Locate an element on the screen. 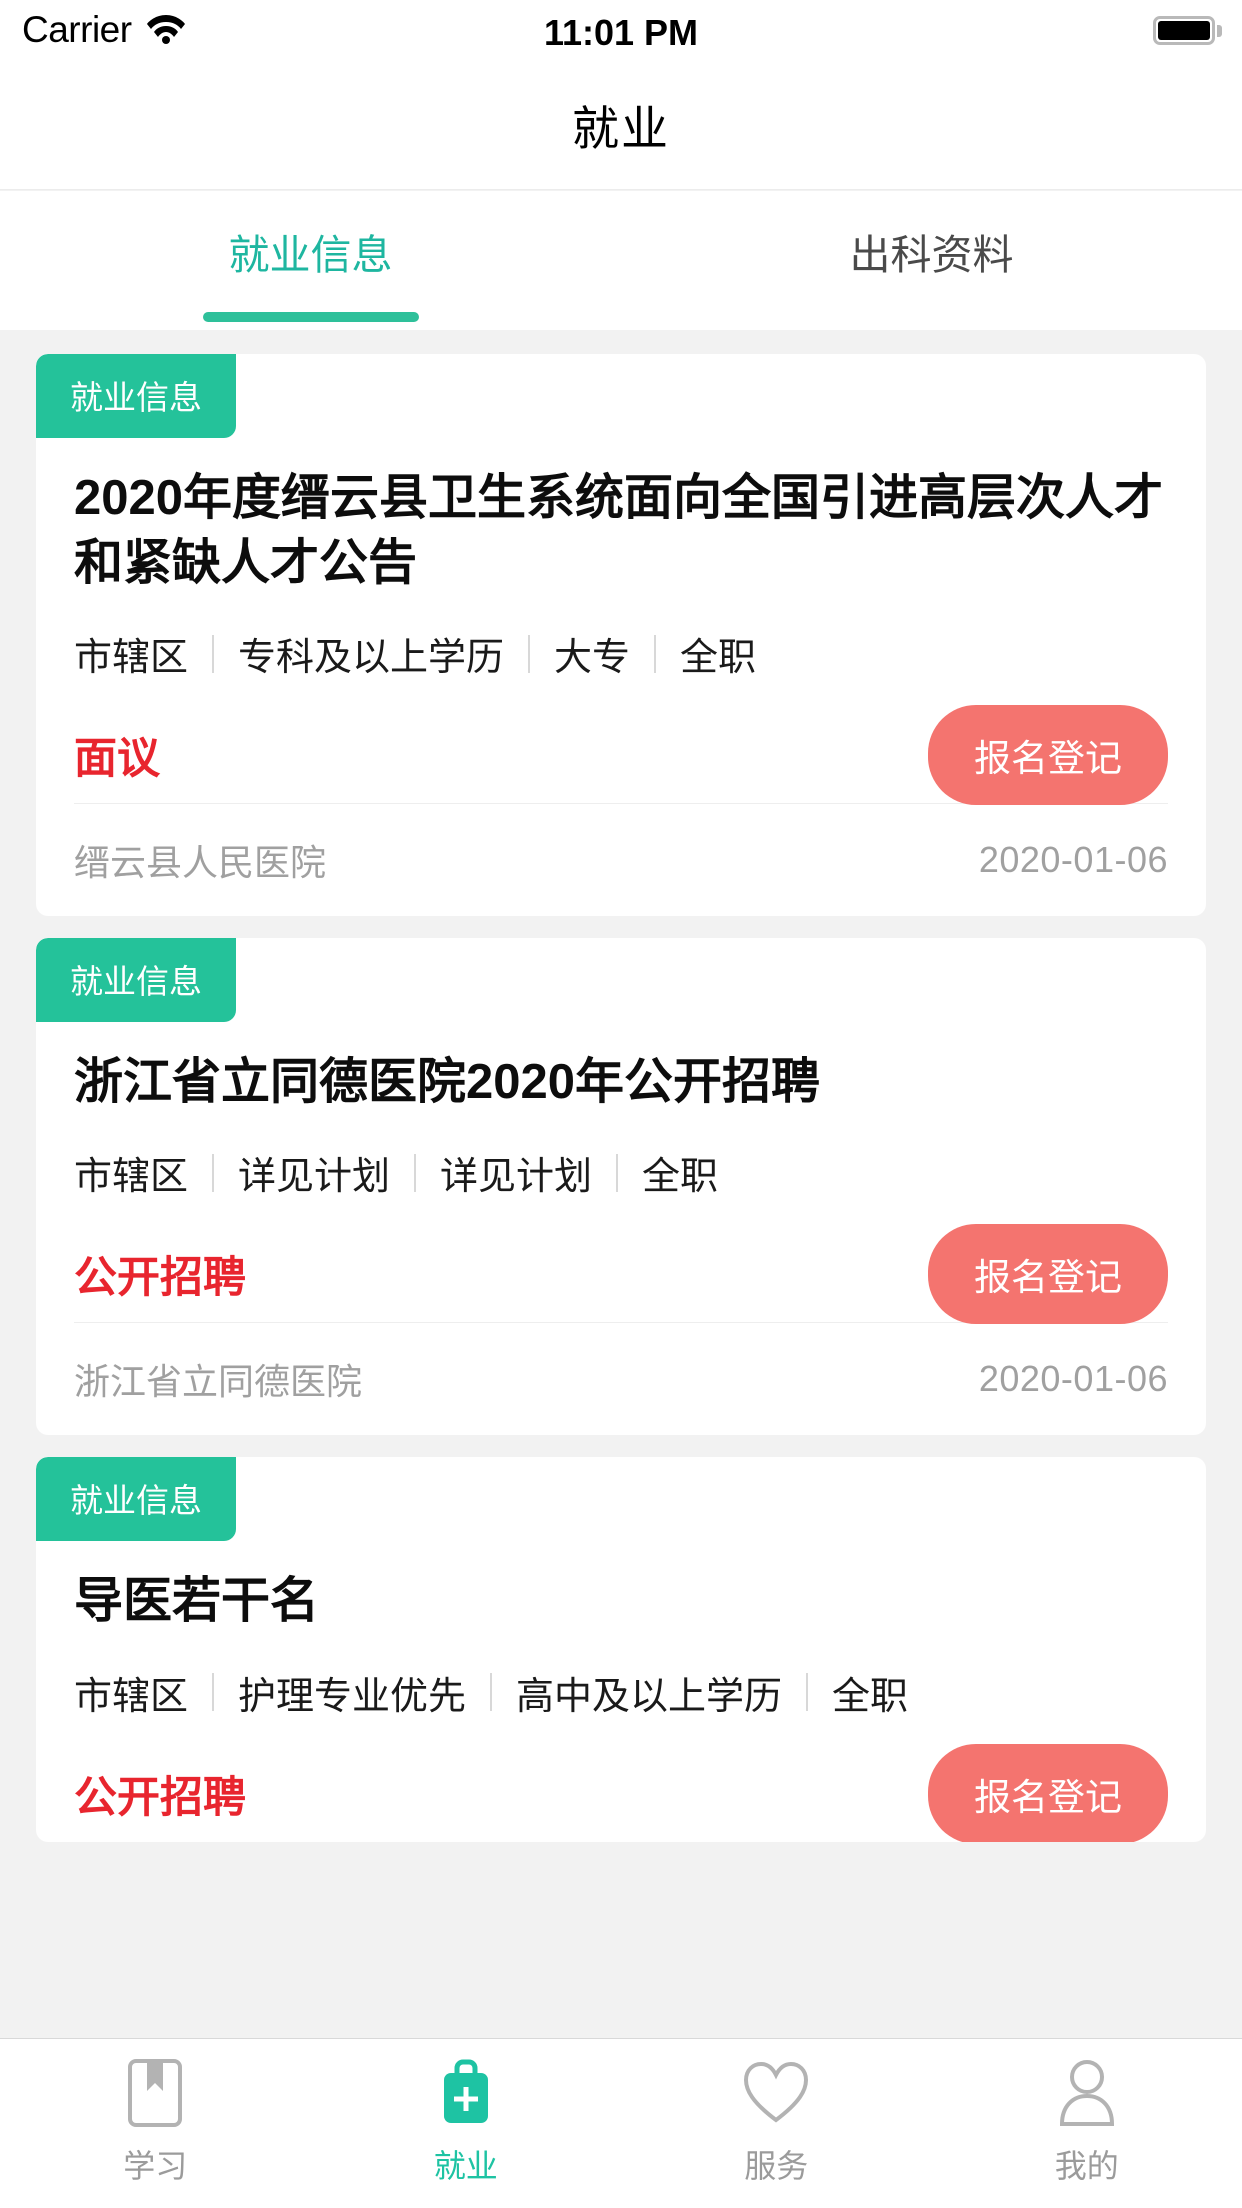 The width and height of the screenshot is (1242, 2208). status-bar: Carrier 11:01 PM is located at coordinates (621, 30).